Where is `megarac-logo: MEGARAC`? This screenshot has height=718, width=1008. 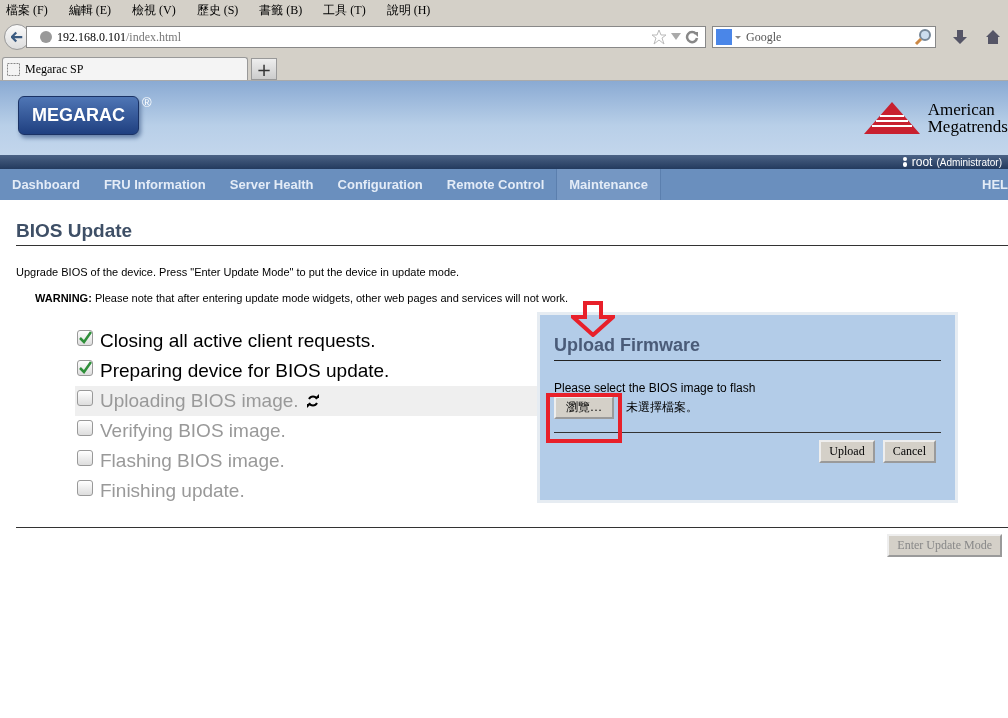 megarac-logo: MEGARAC is located at coordinates (78, 115).